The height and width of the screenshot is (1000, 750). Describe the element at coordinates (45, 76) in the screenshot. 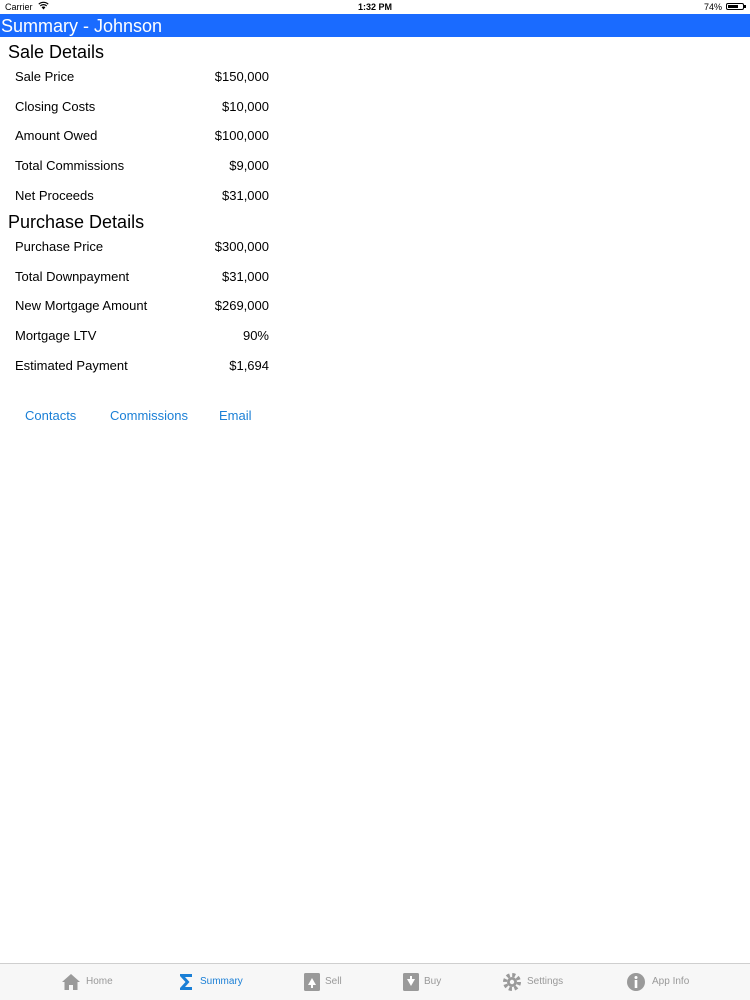

I see `row-label: Sale Price` at that location.